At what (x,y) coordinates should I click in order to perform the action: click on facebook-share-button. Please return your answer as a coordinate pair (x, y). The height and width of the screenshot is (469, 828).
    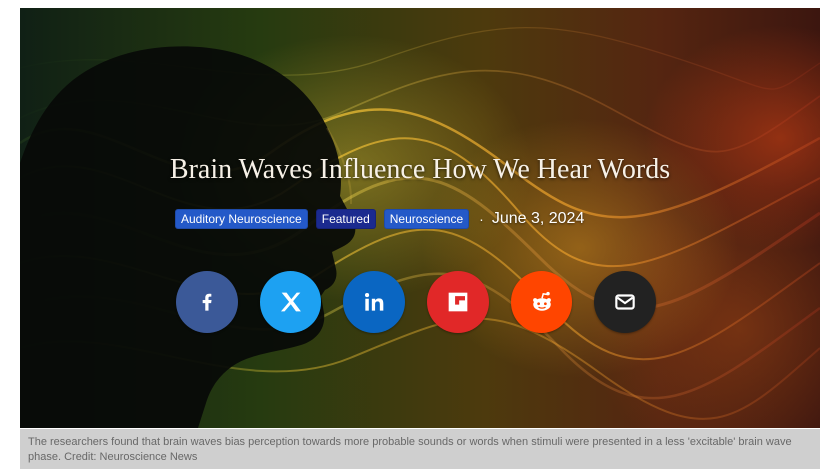
    Looking at the image, I should click on (207, 302).